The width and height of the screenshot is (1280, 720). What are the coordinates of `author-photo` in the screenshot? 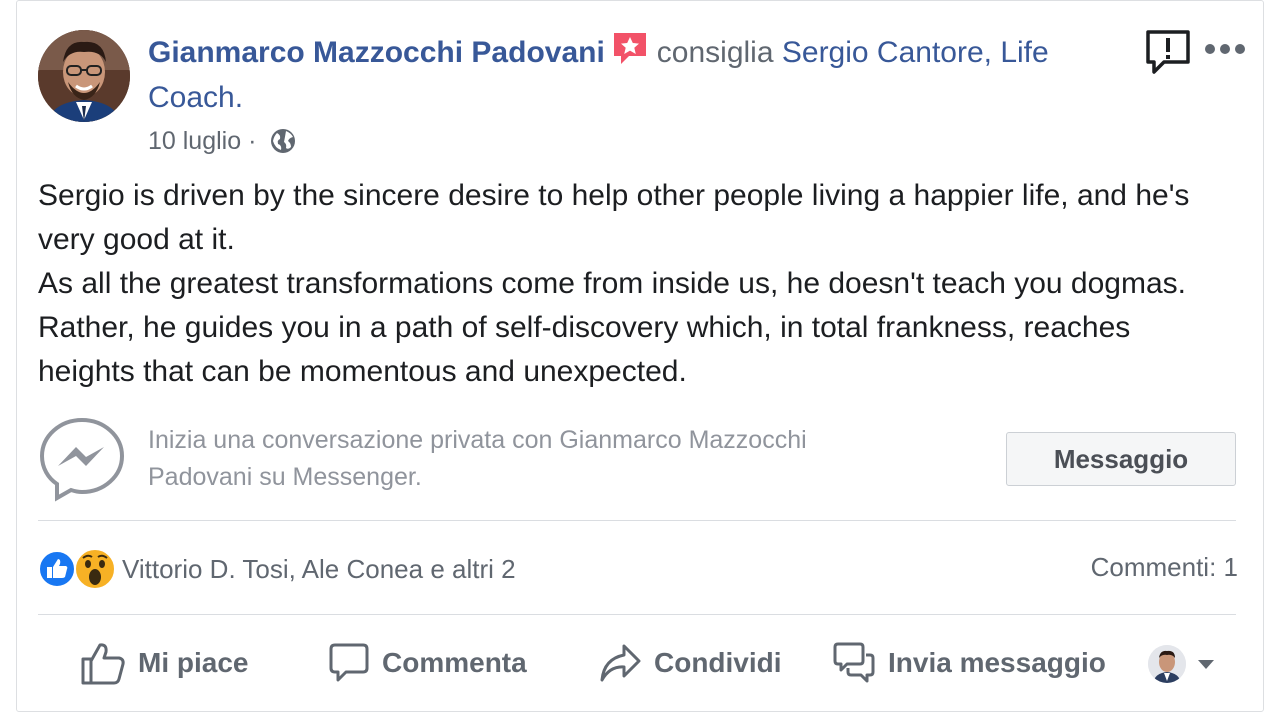 It's located at (84, 76).